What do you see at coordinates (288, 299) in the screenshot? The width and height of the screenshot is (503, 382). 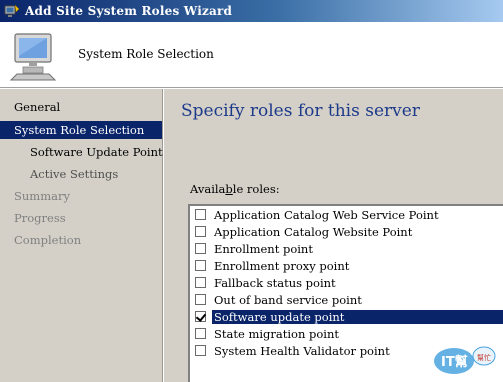 I see `role-label: Out of band service point` at bounding box center [288, 299].